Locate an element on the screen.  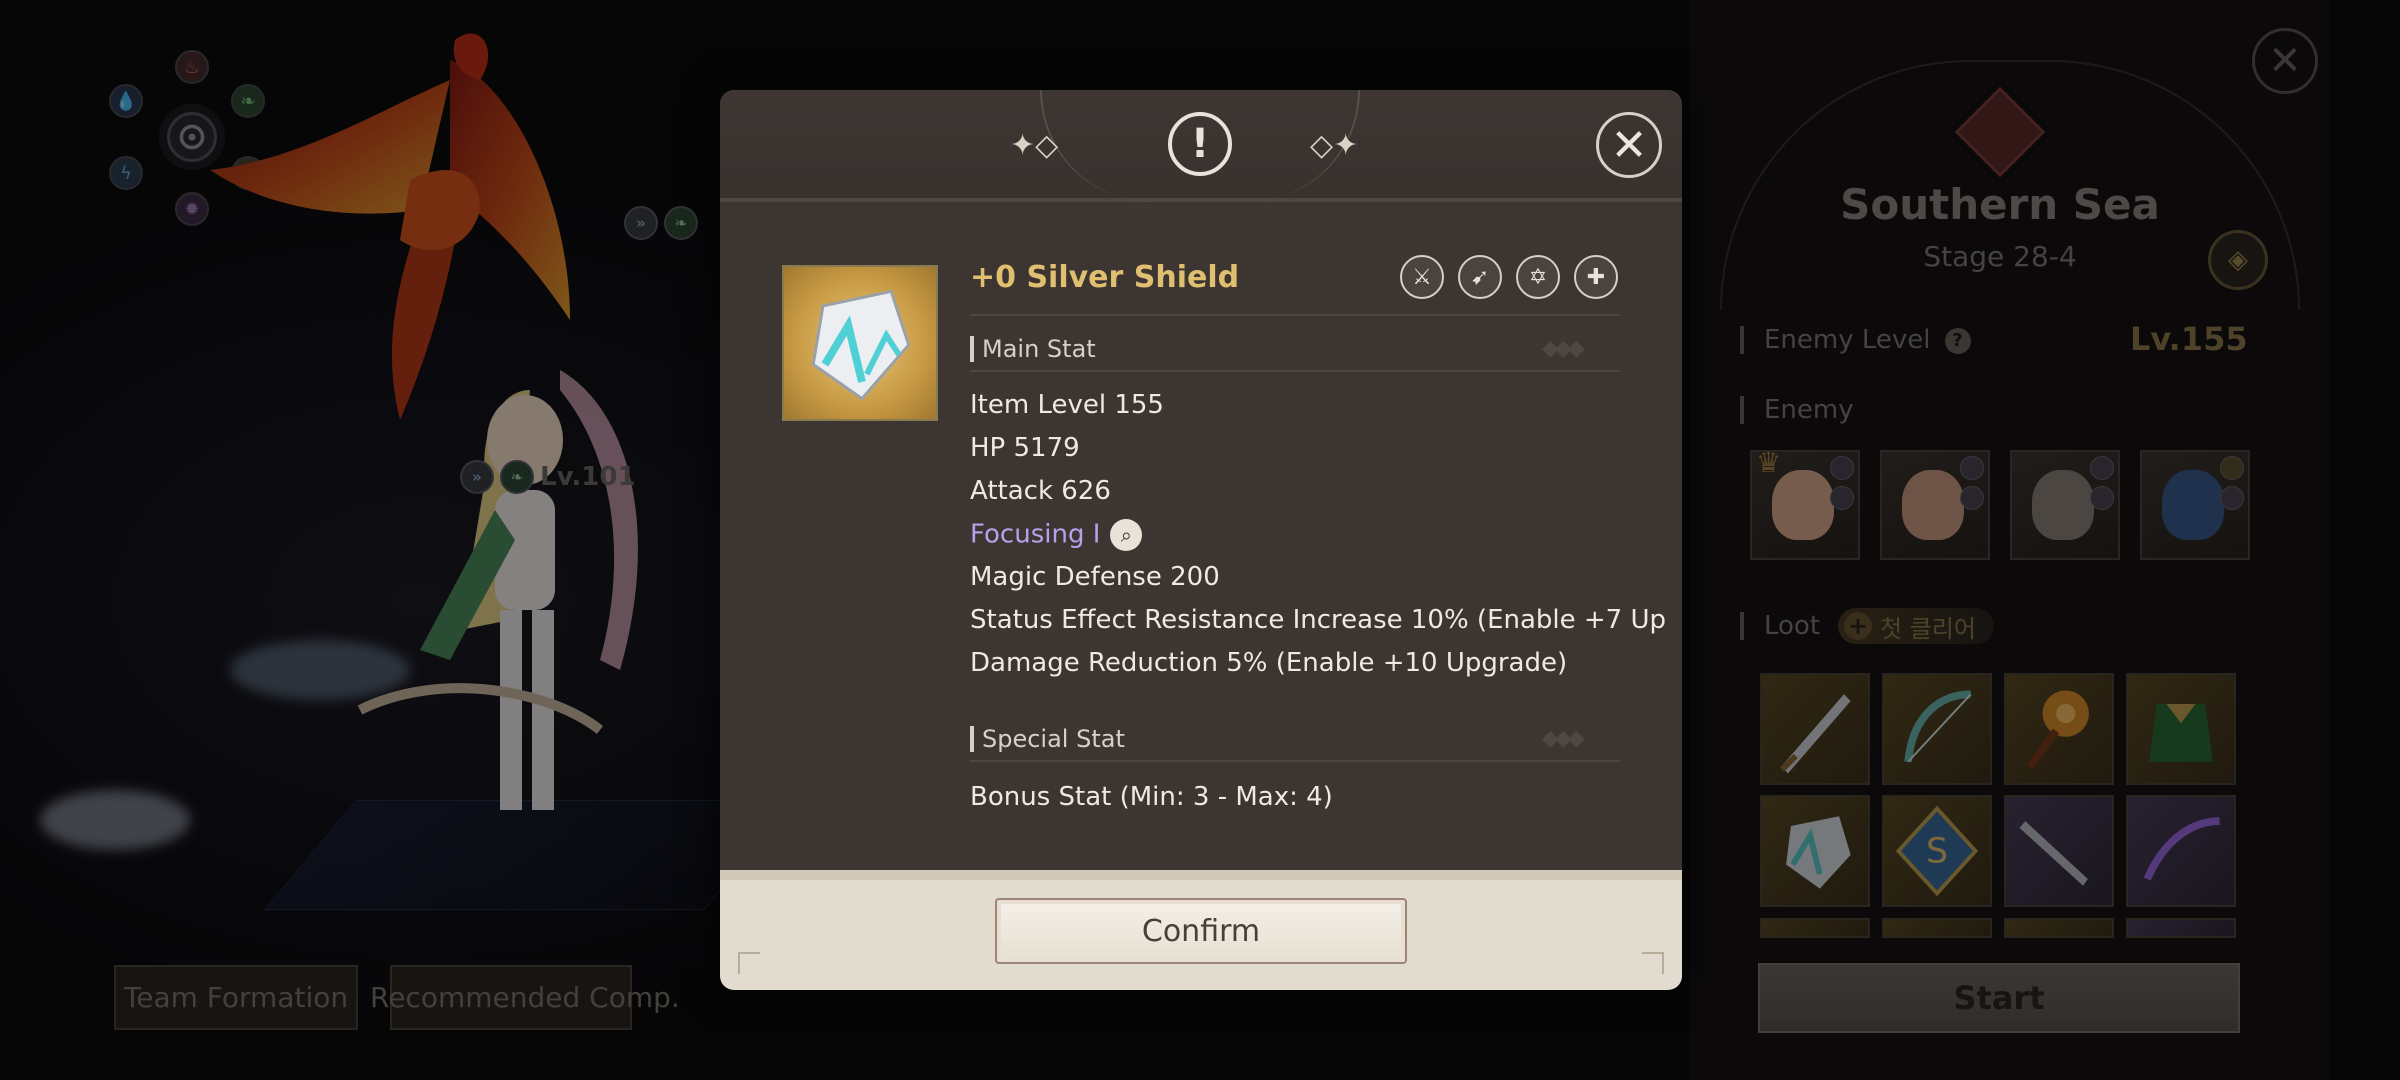
focusing-label: Focusing I is located at coordinates (1035, 534).